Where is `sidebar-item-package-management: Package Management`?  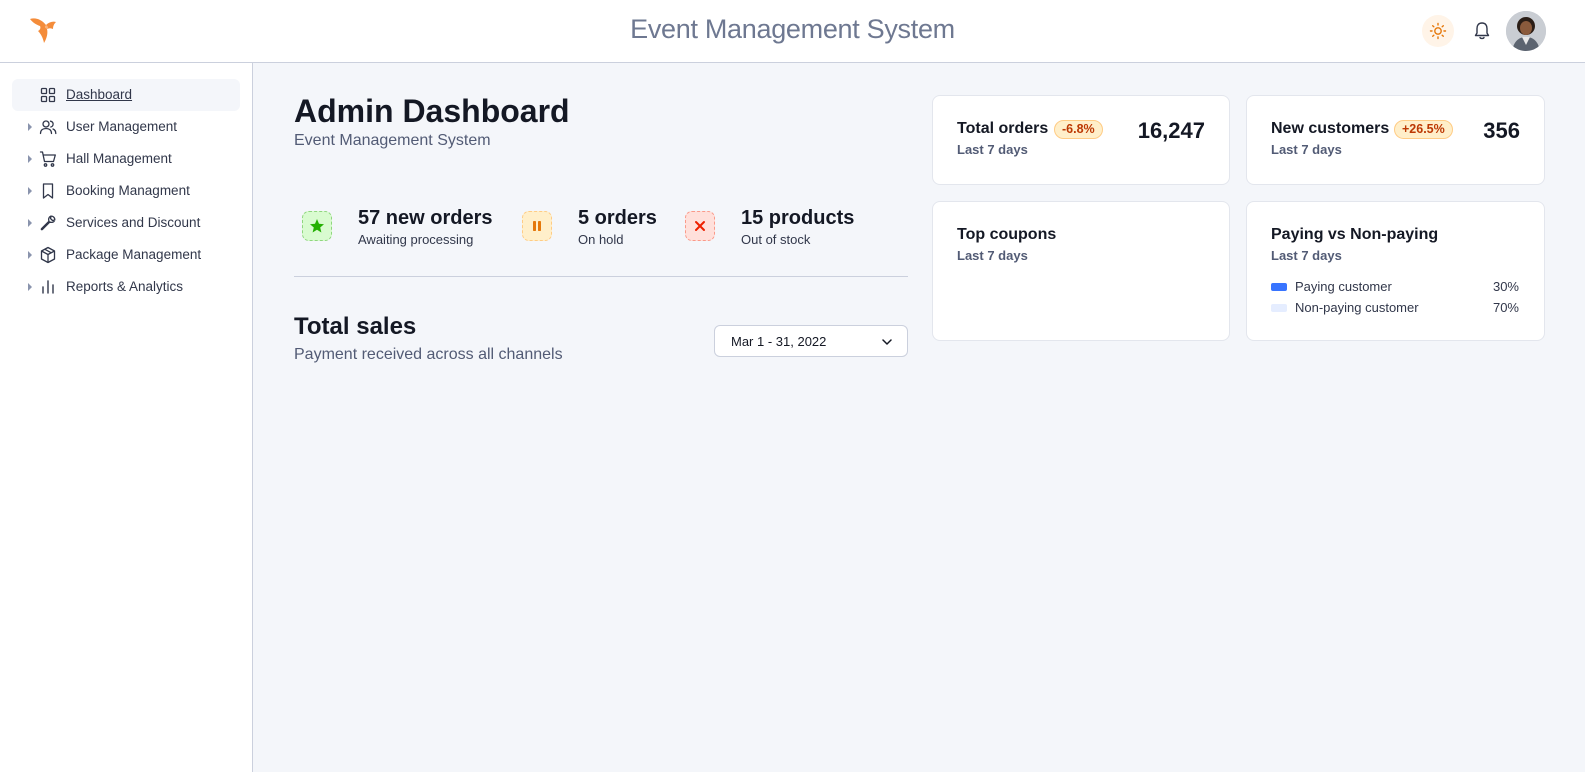 sidebar-item-package-management: Package Management is located at coordinates (126, 255).